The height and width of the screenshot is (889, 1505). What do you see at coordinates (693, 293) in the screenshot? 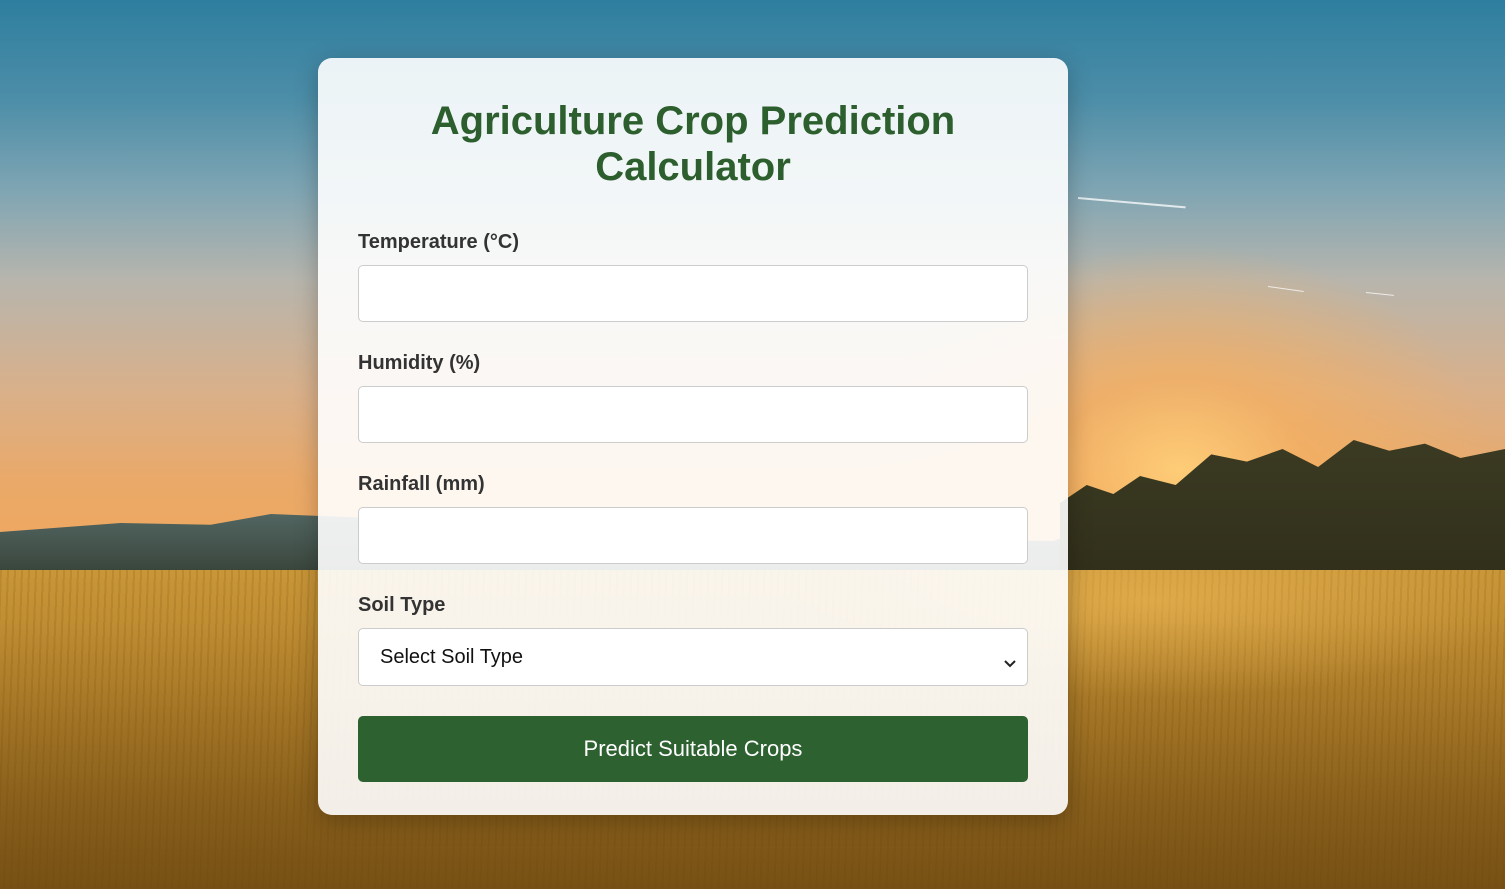
I see `temperature-input` at bounding box center [693, 293].